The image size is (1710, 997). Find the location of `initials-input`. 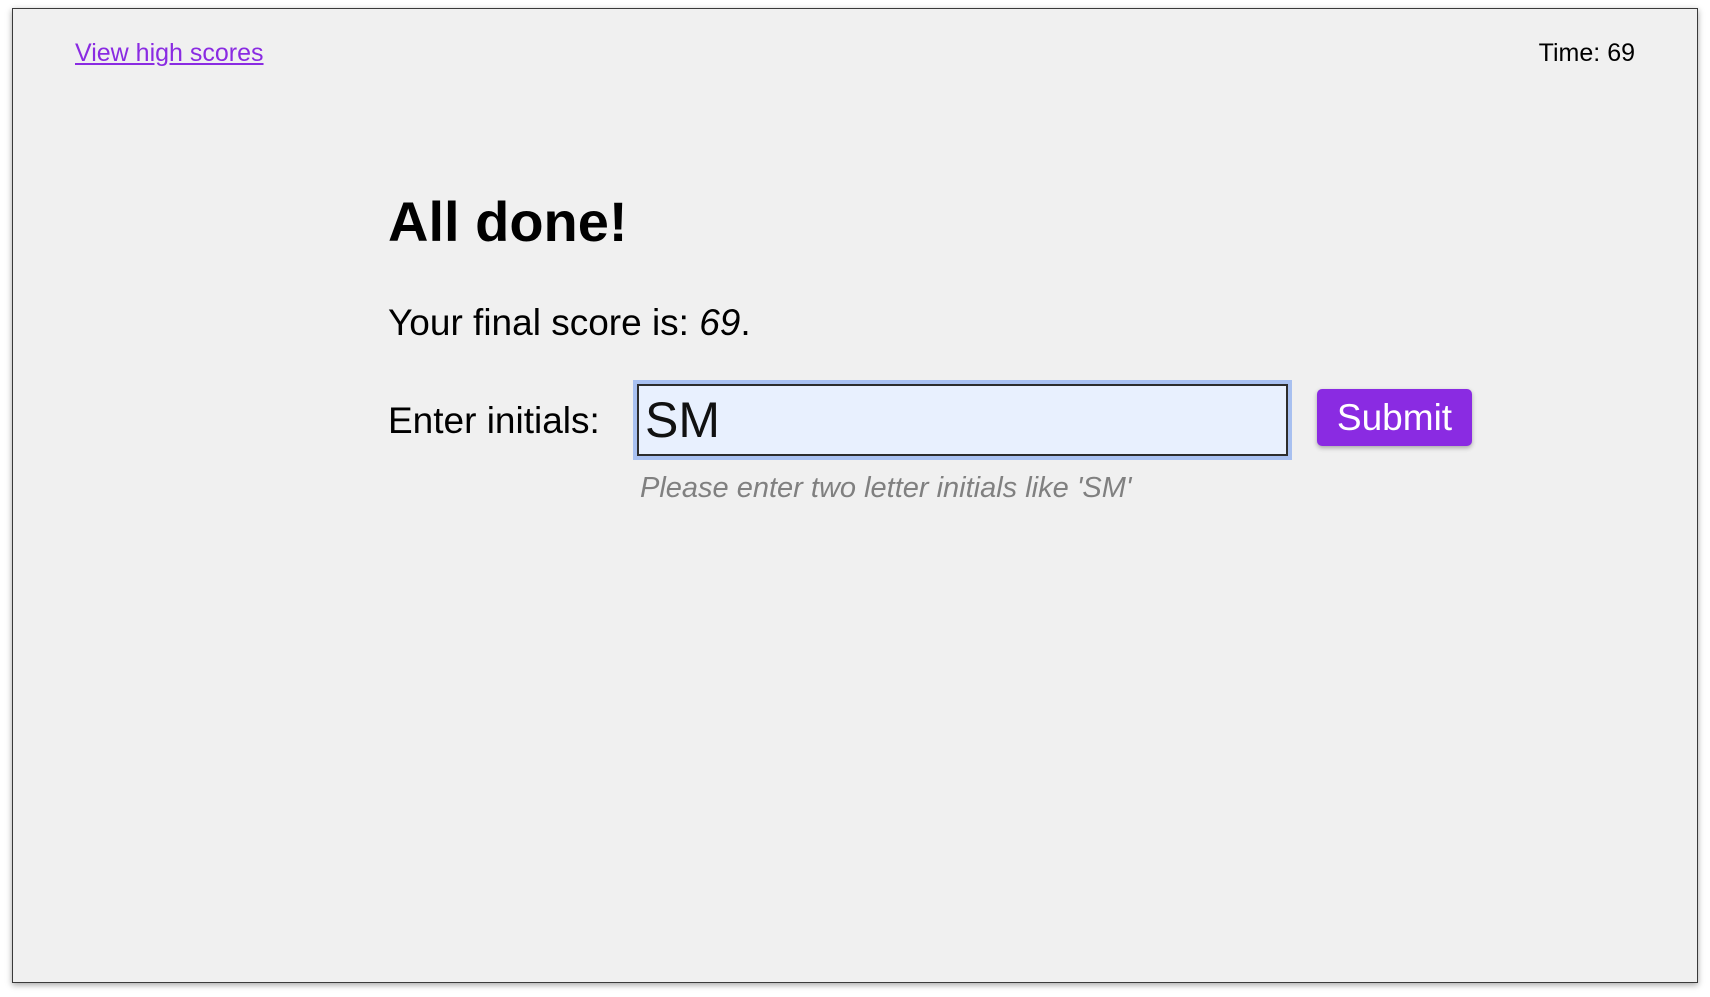

initials-input is located at coordinates (962, 420).